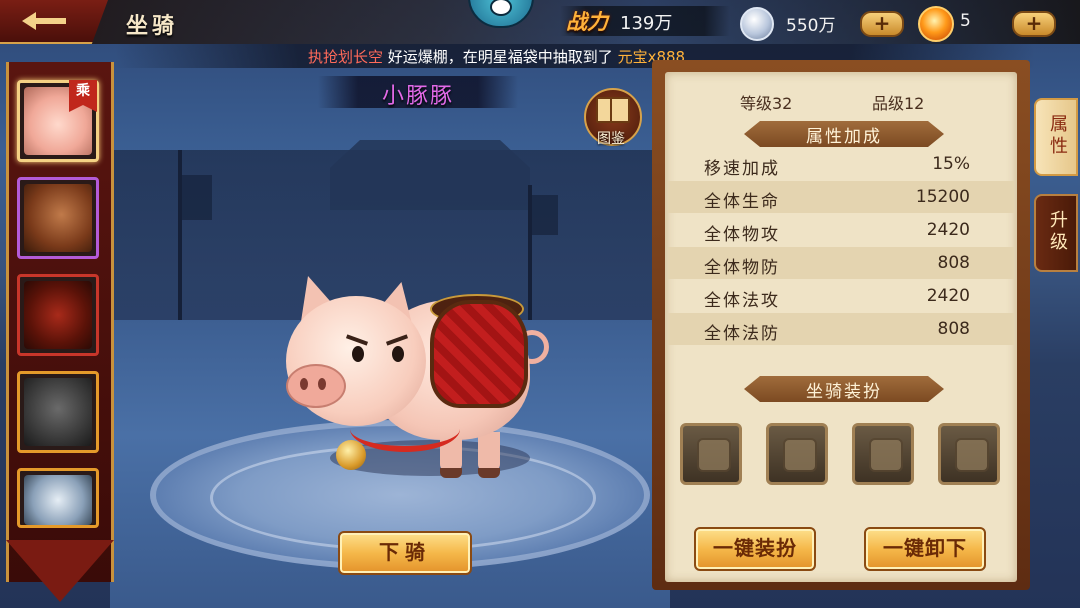  I want to click on announcement-text: 执抢划长空 好运爆棚，在明星福袋中抽取到了 元宝x888, so click(496, 56).